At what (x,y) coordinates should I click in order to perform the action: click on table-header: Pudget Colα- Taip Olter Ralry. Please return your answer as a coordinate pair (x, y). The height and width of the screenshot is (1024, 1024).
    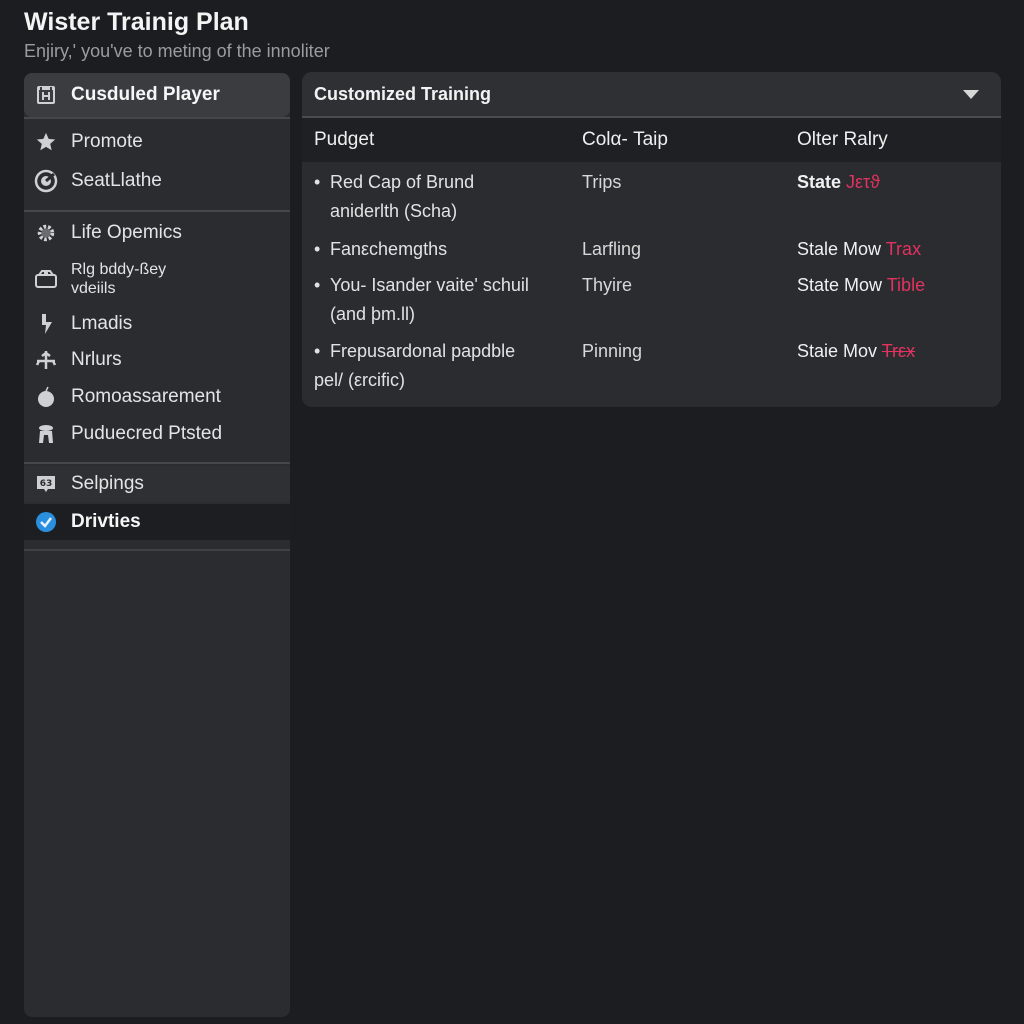
    Looking at the image, I should click on (651, 140).